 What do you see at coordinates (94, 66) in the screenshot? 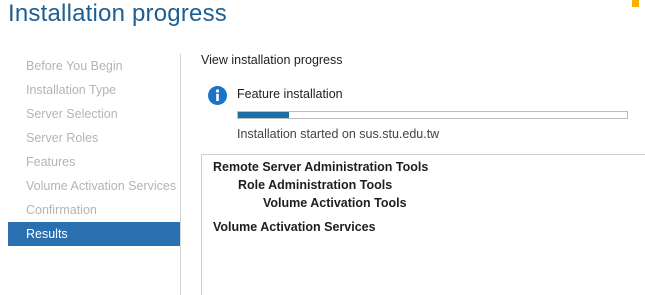
I see `nav-step-before-you-begin: Before You Begin` at bounding box center [94, 66].